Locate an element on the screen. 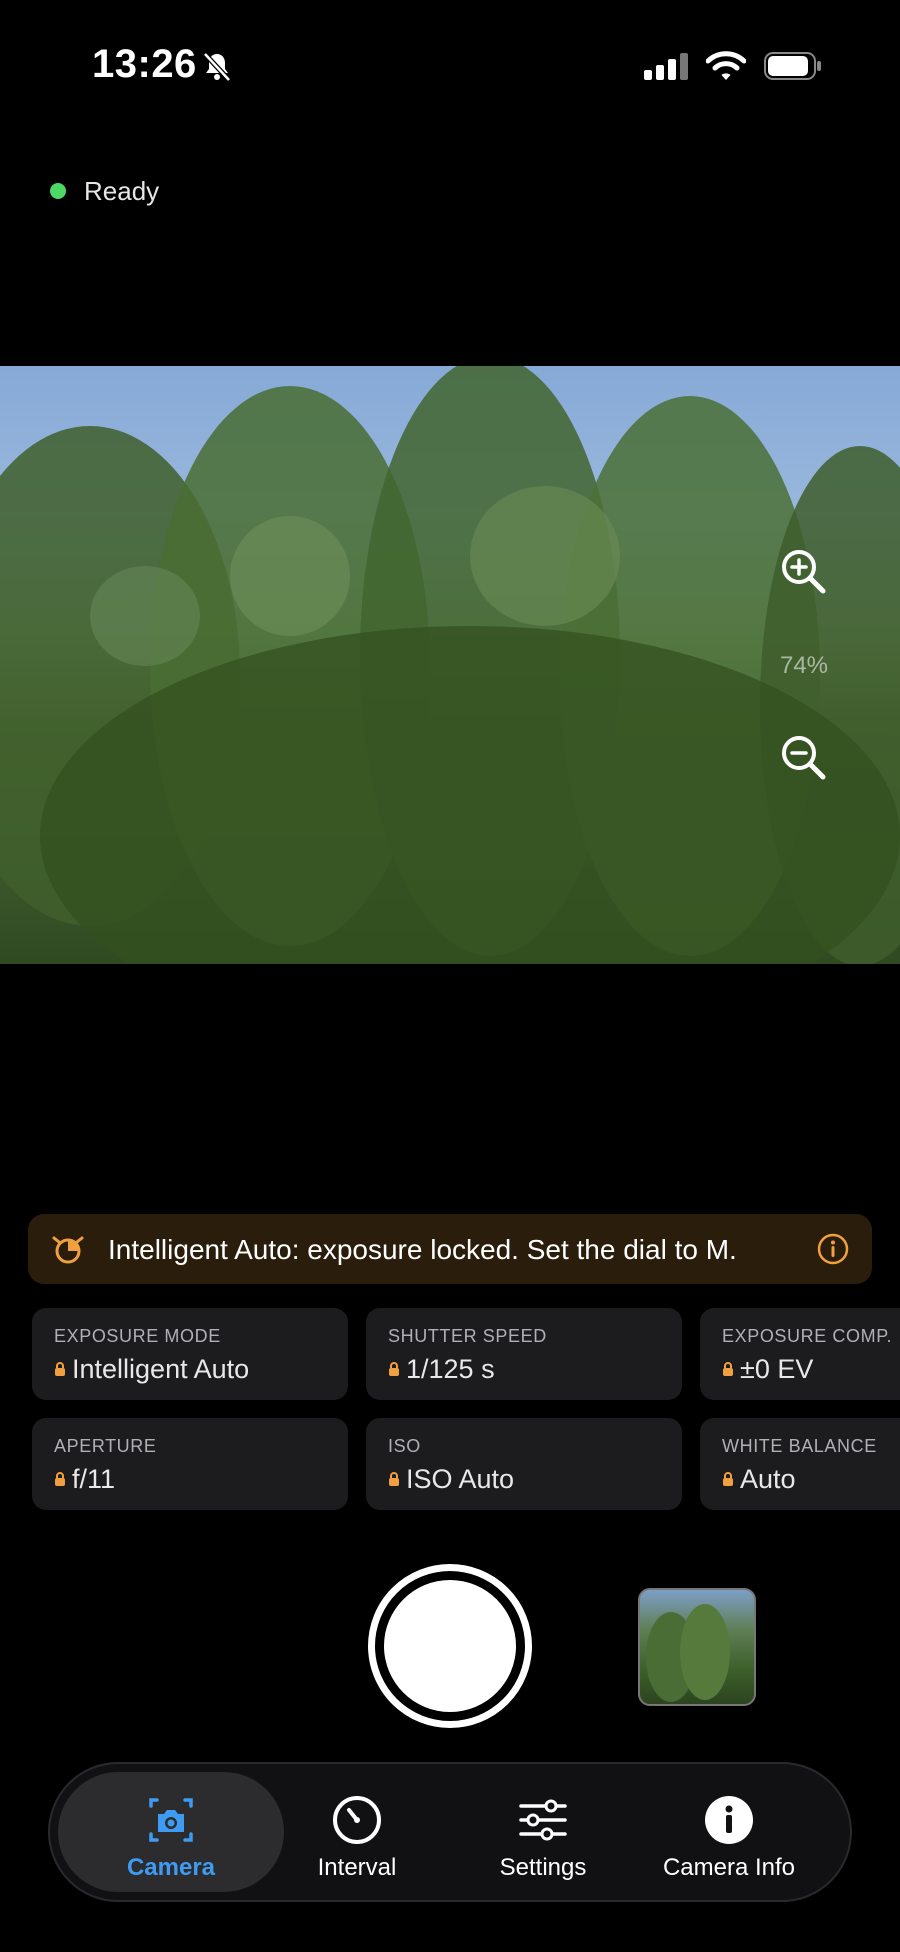  aperture-card: APERTURE f/11 is located at coordinates (190, 1464).